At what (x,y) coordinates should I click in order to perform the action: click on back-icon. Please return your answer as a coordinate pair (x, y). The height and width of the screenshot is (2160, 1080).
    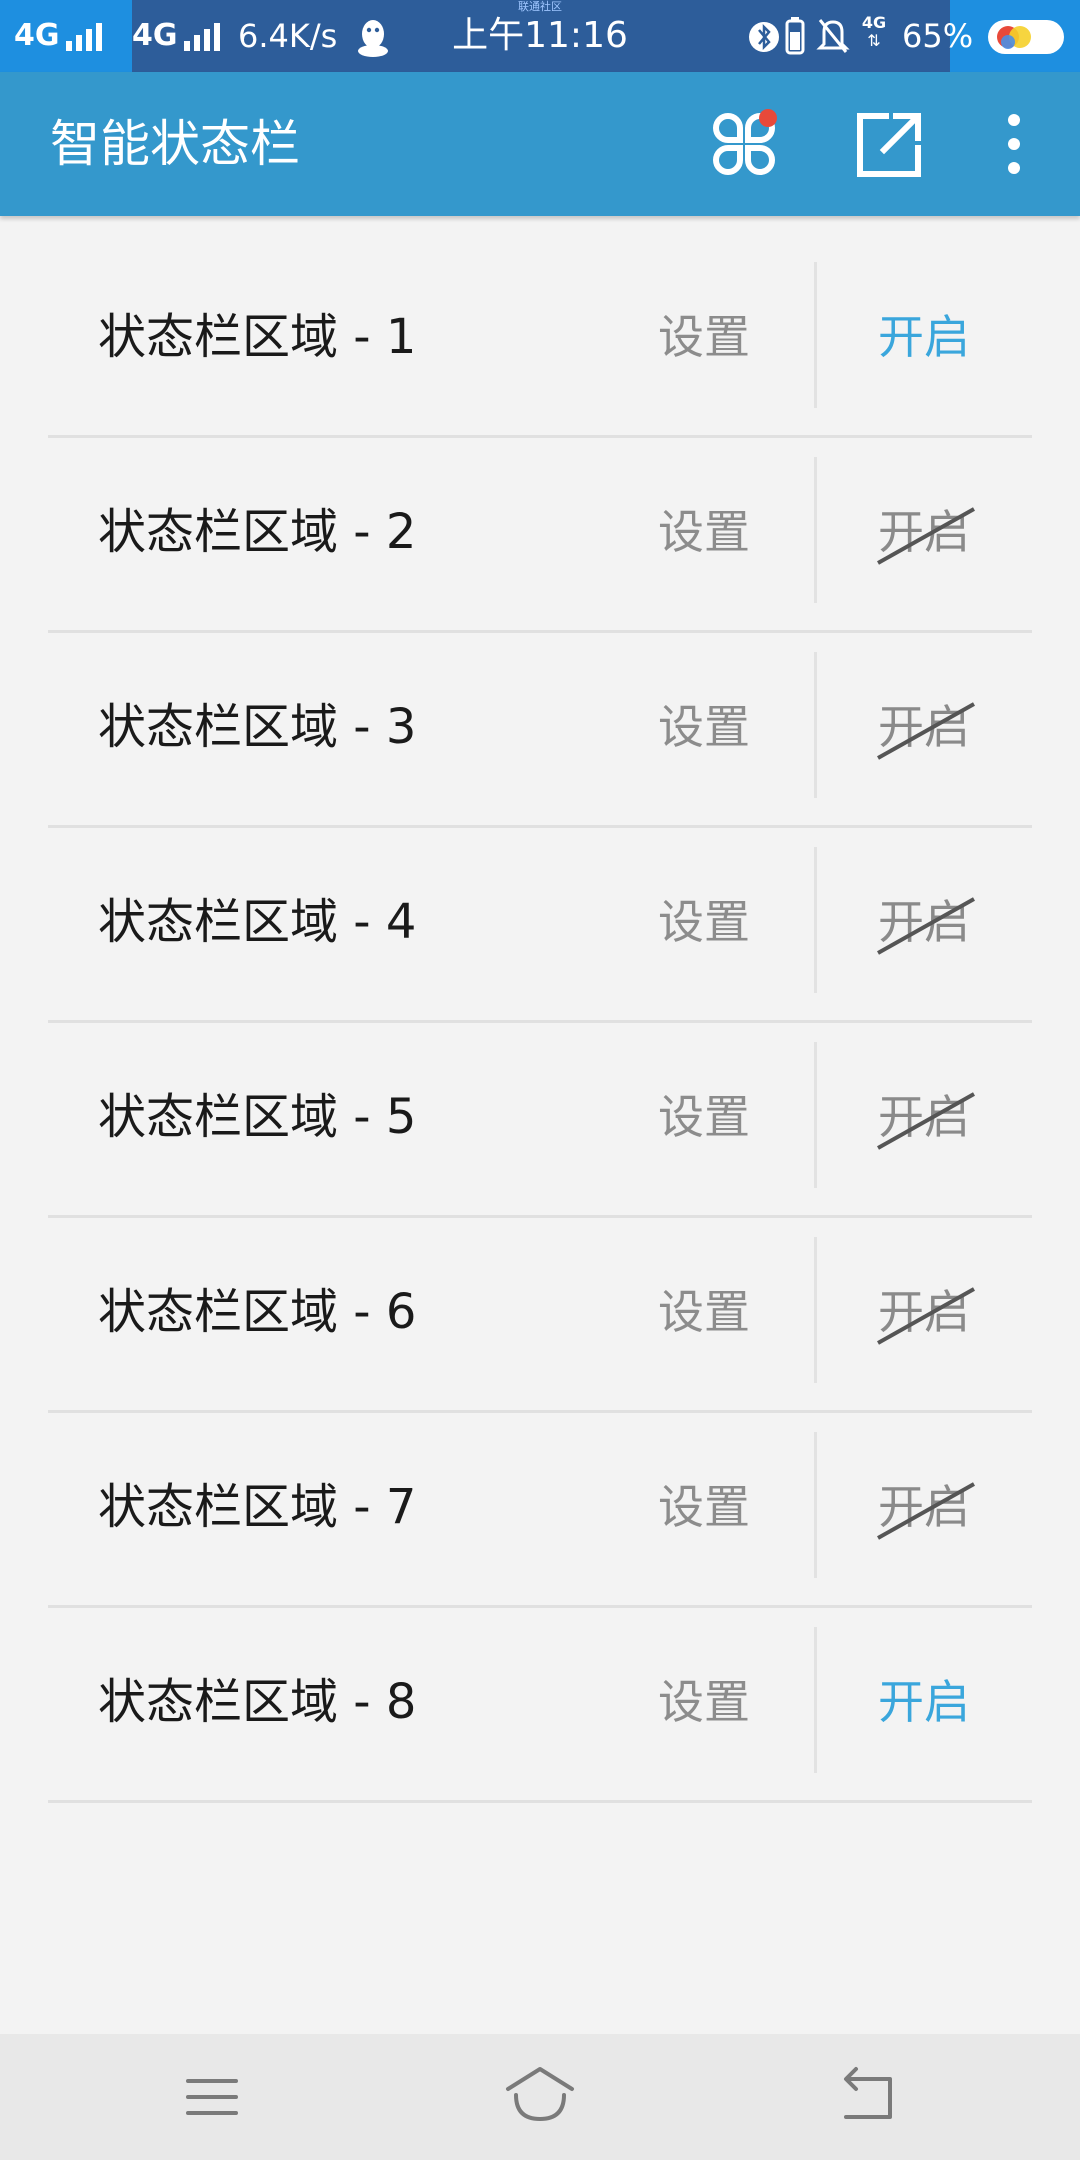
    Looking at the image, I should click on (868, 2093).